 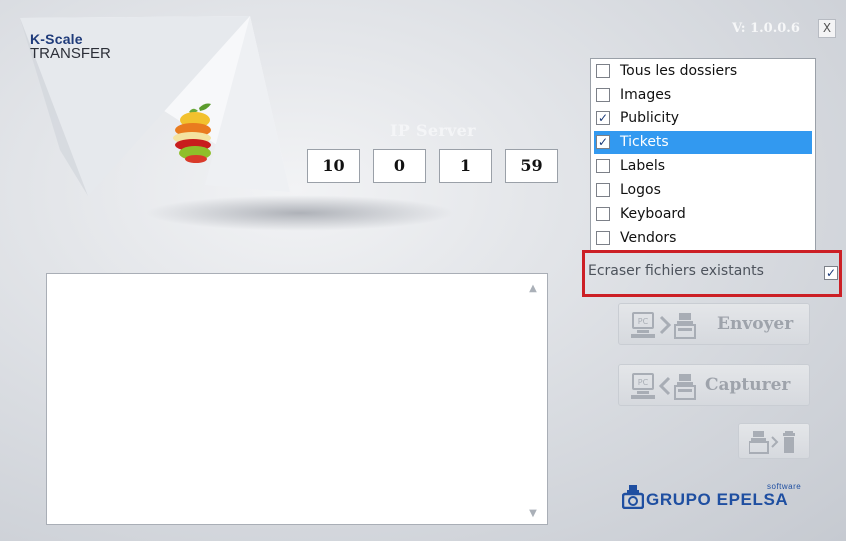 What do you see at coordinates (633, 497) in the screenshot?
I see `epelsa-scale-logo-icon` at bounding box center [633, 497].